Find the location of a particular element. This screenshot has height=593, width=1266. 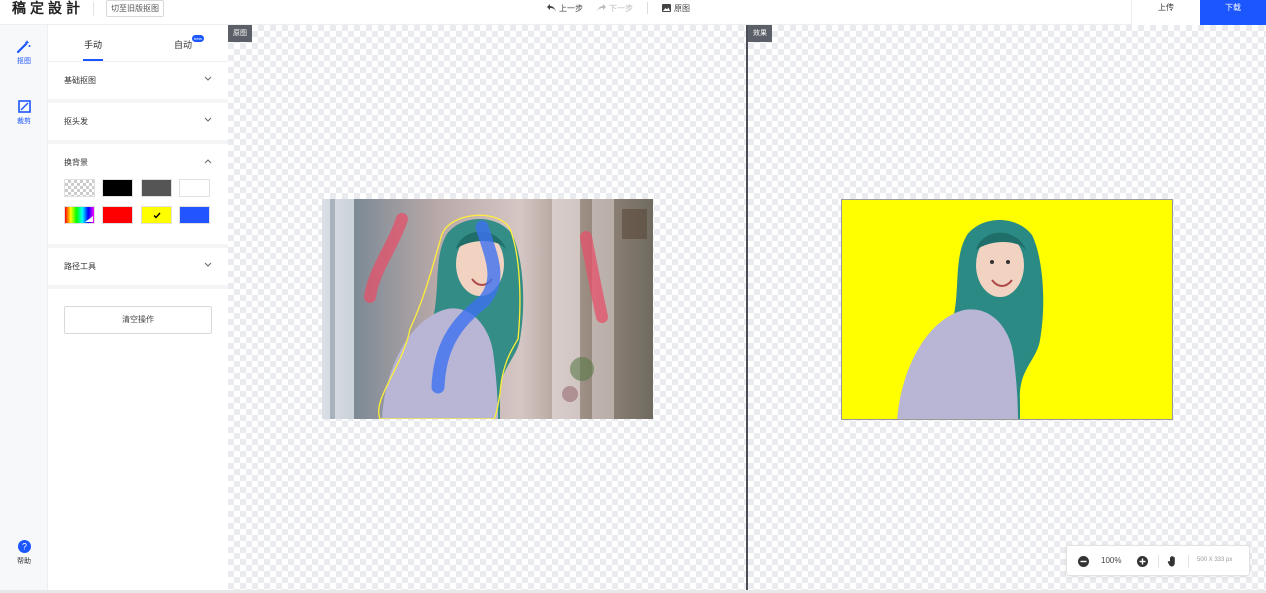

undo-icon is located at coordinates (551, 8).